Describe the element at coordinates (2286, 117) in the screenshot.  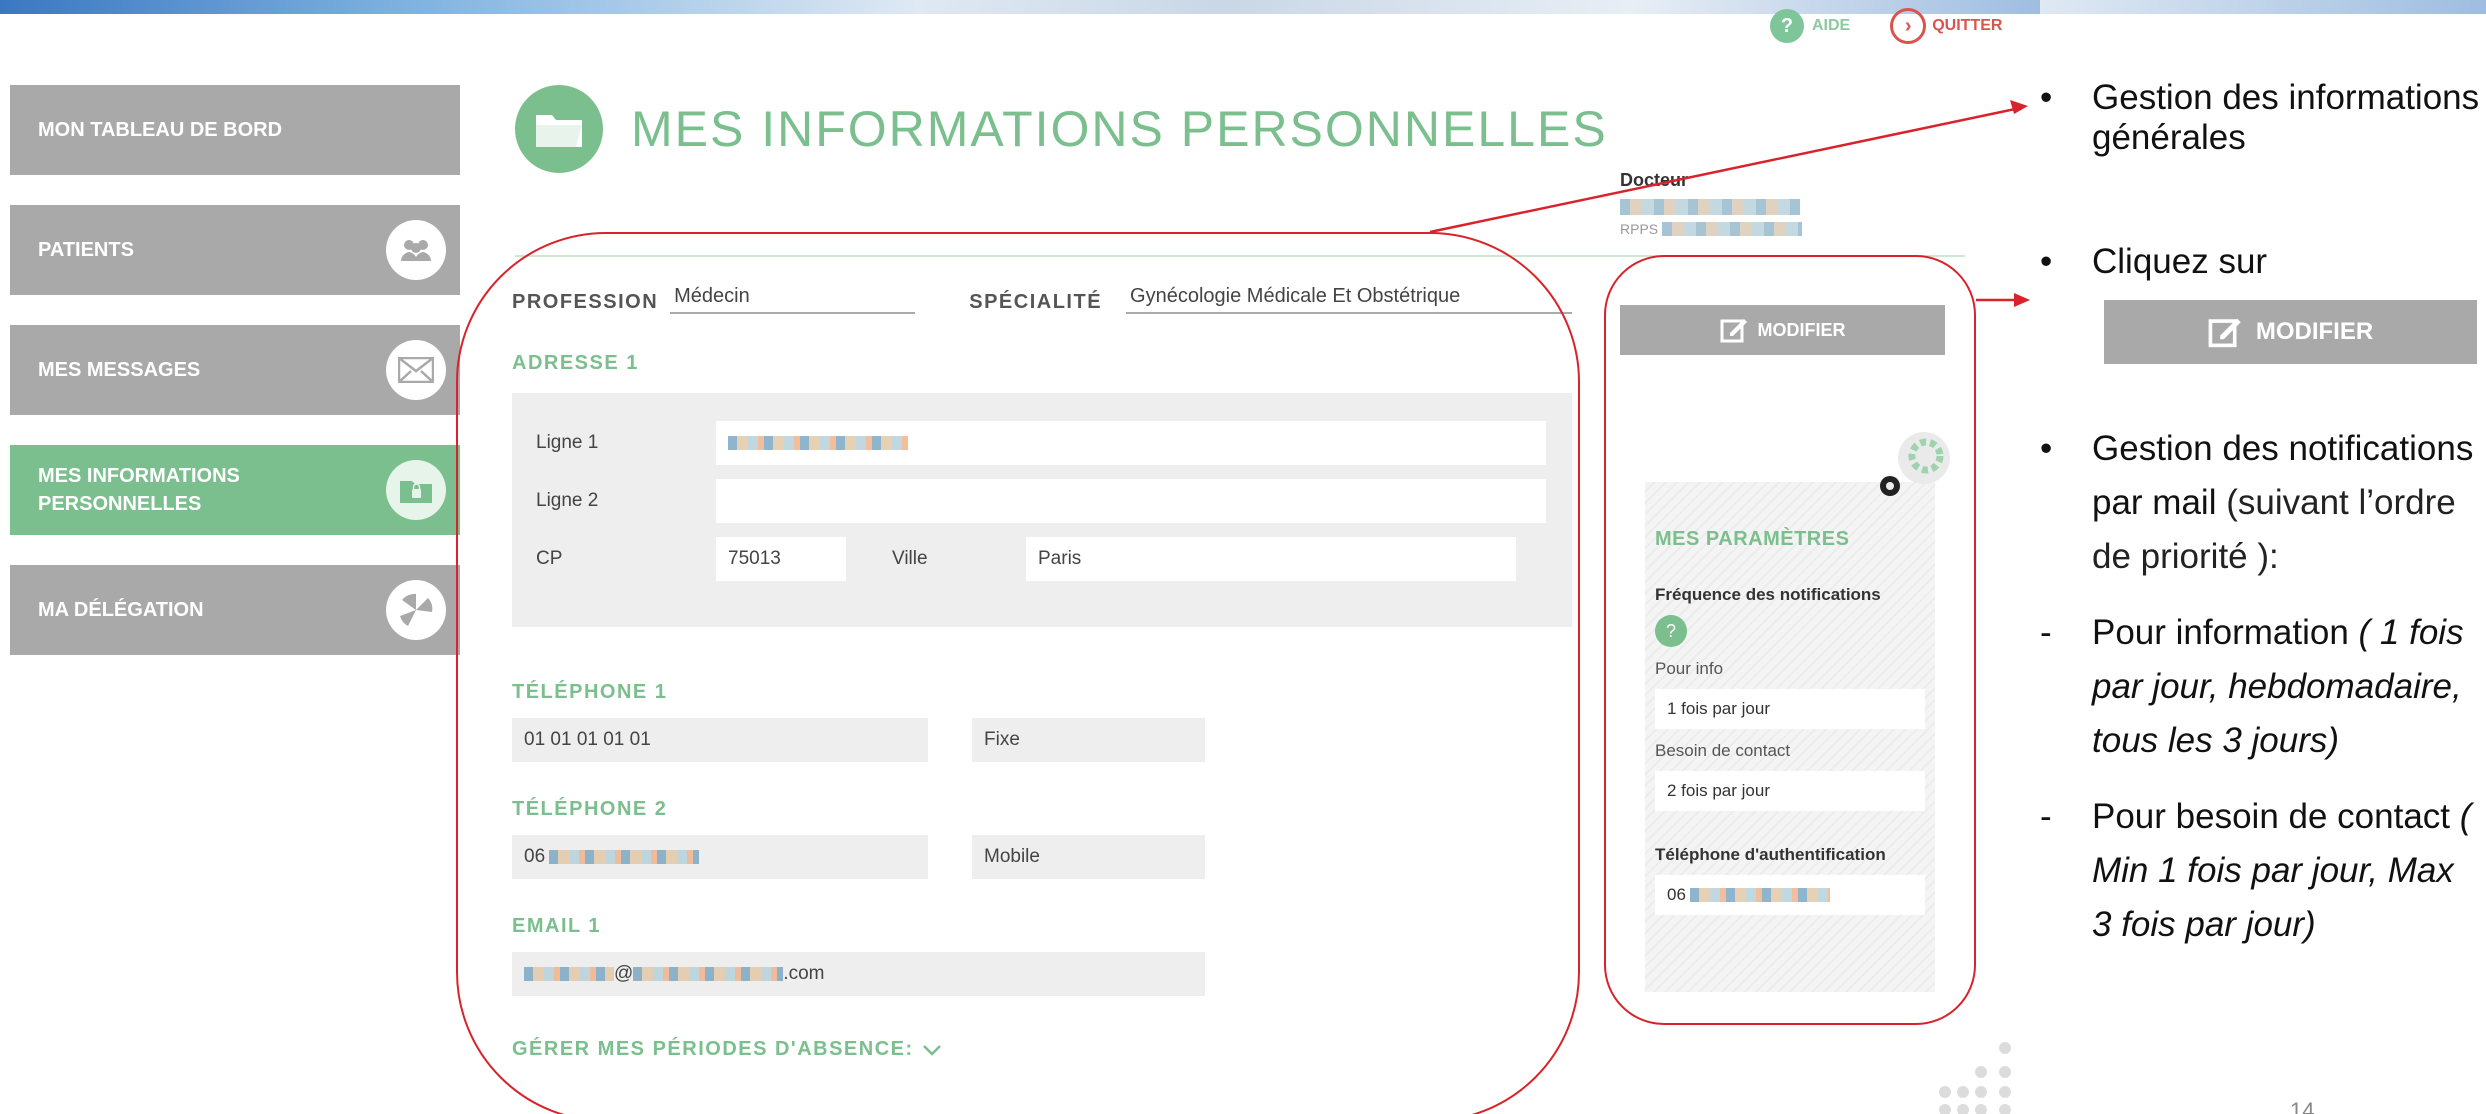
I see `note-general-text: Gestion des informations générales` at that location.